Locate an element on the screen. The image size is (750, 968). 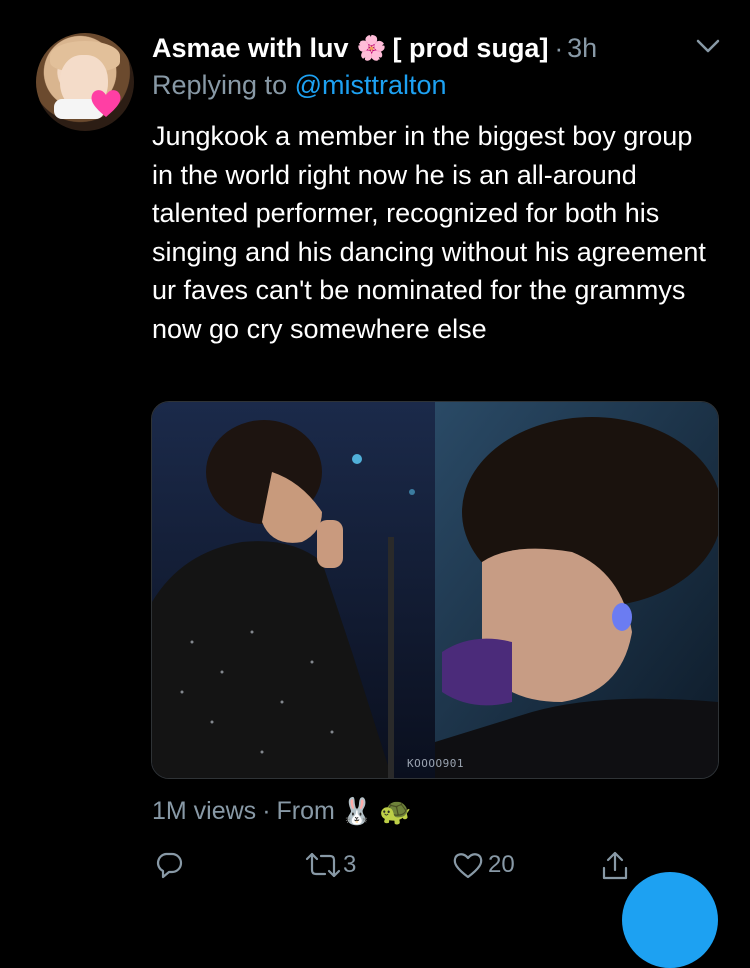
author-name: Asmae with luv is located at coordinates (250, 48).